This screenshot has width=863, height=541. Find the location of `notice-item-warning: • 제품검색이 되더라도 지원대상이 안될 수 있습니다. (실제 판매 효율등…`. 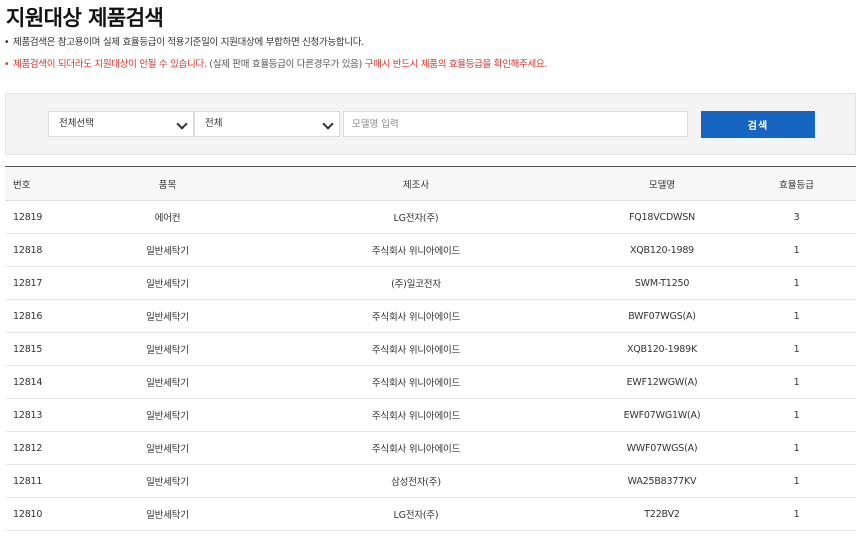

notice-item-warning: • 제품검색이 되더라도 지원대상이 안될 수 있습니다. (실제 판매 효율등… is located at coordinates (275, 70).